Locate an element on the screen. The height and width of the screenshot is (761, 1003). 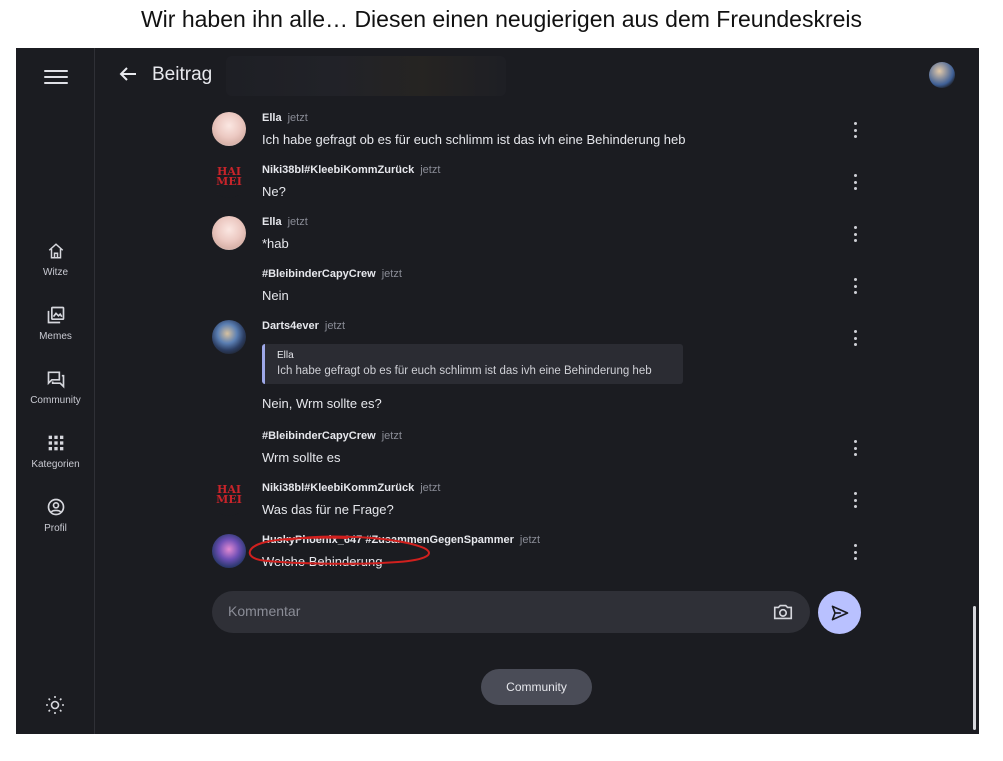
account-icon is located at coordinates (55, 507).